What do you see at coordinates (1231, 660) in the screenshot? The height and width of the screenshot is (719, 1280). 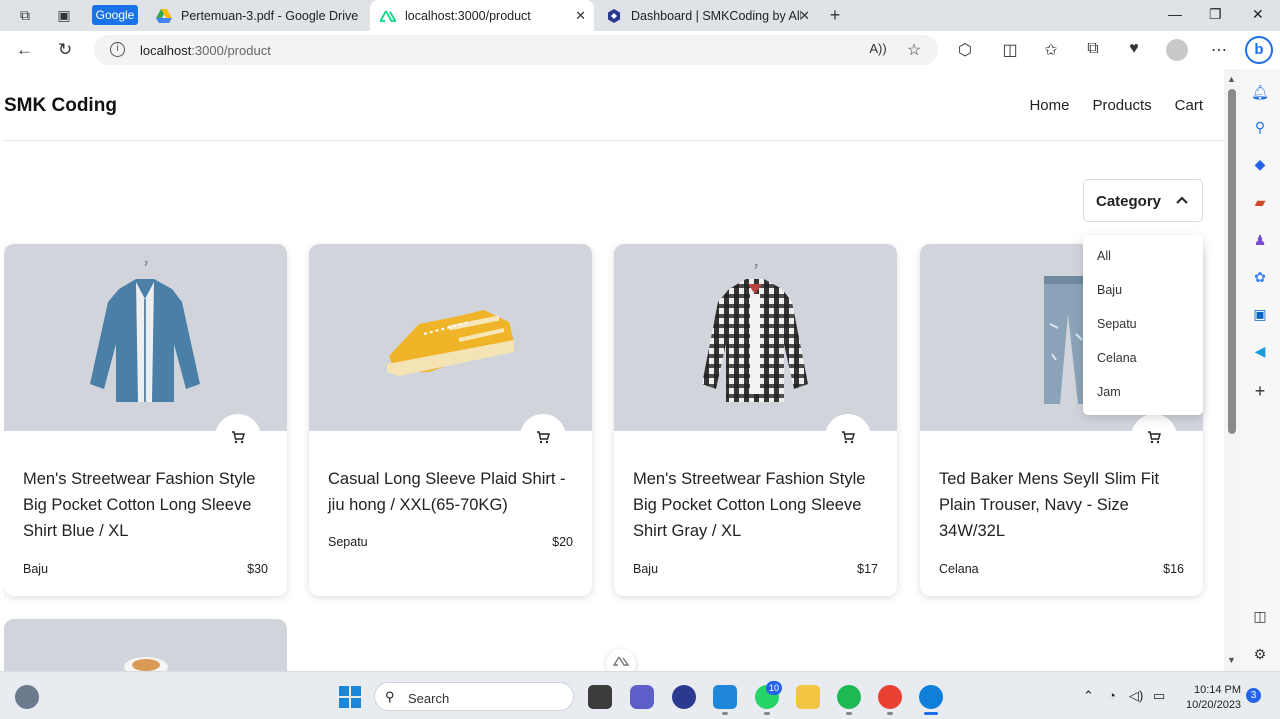 I see `scroll-down-icon: ▼` at bounding box center [1231, 660].